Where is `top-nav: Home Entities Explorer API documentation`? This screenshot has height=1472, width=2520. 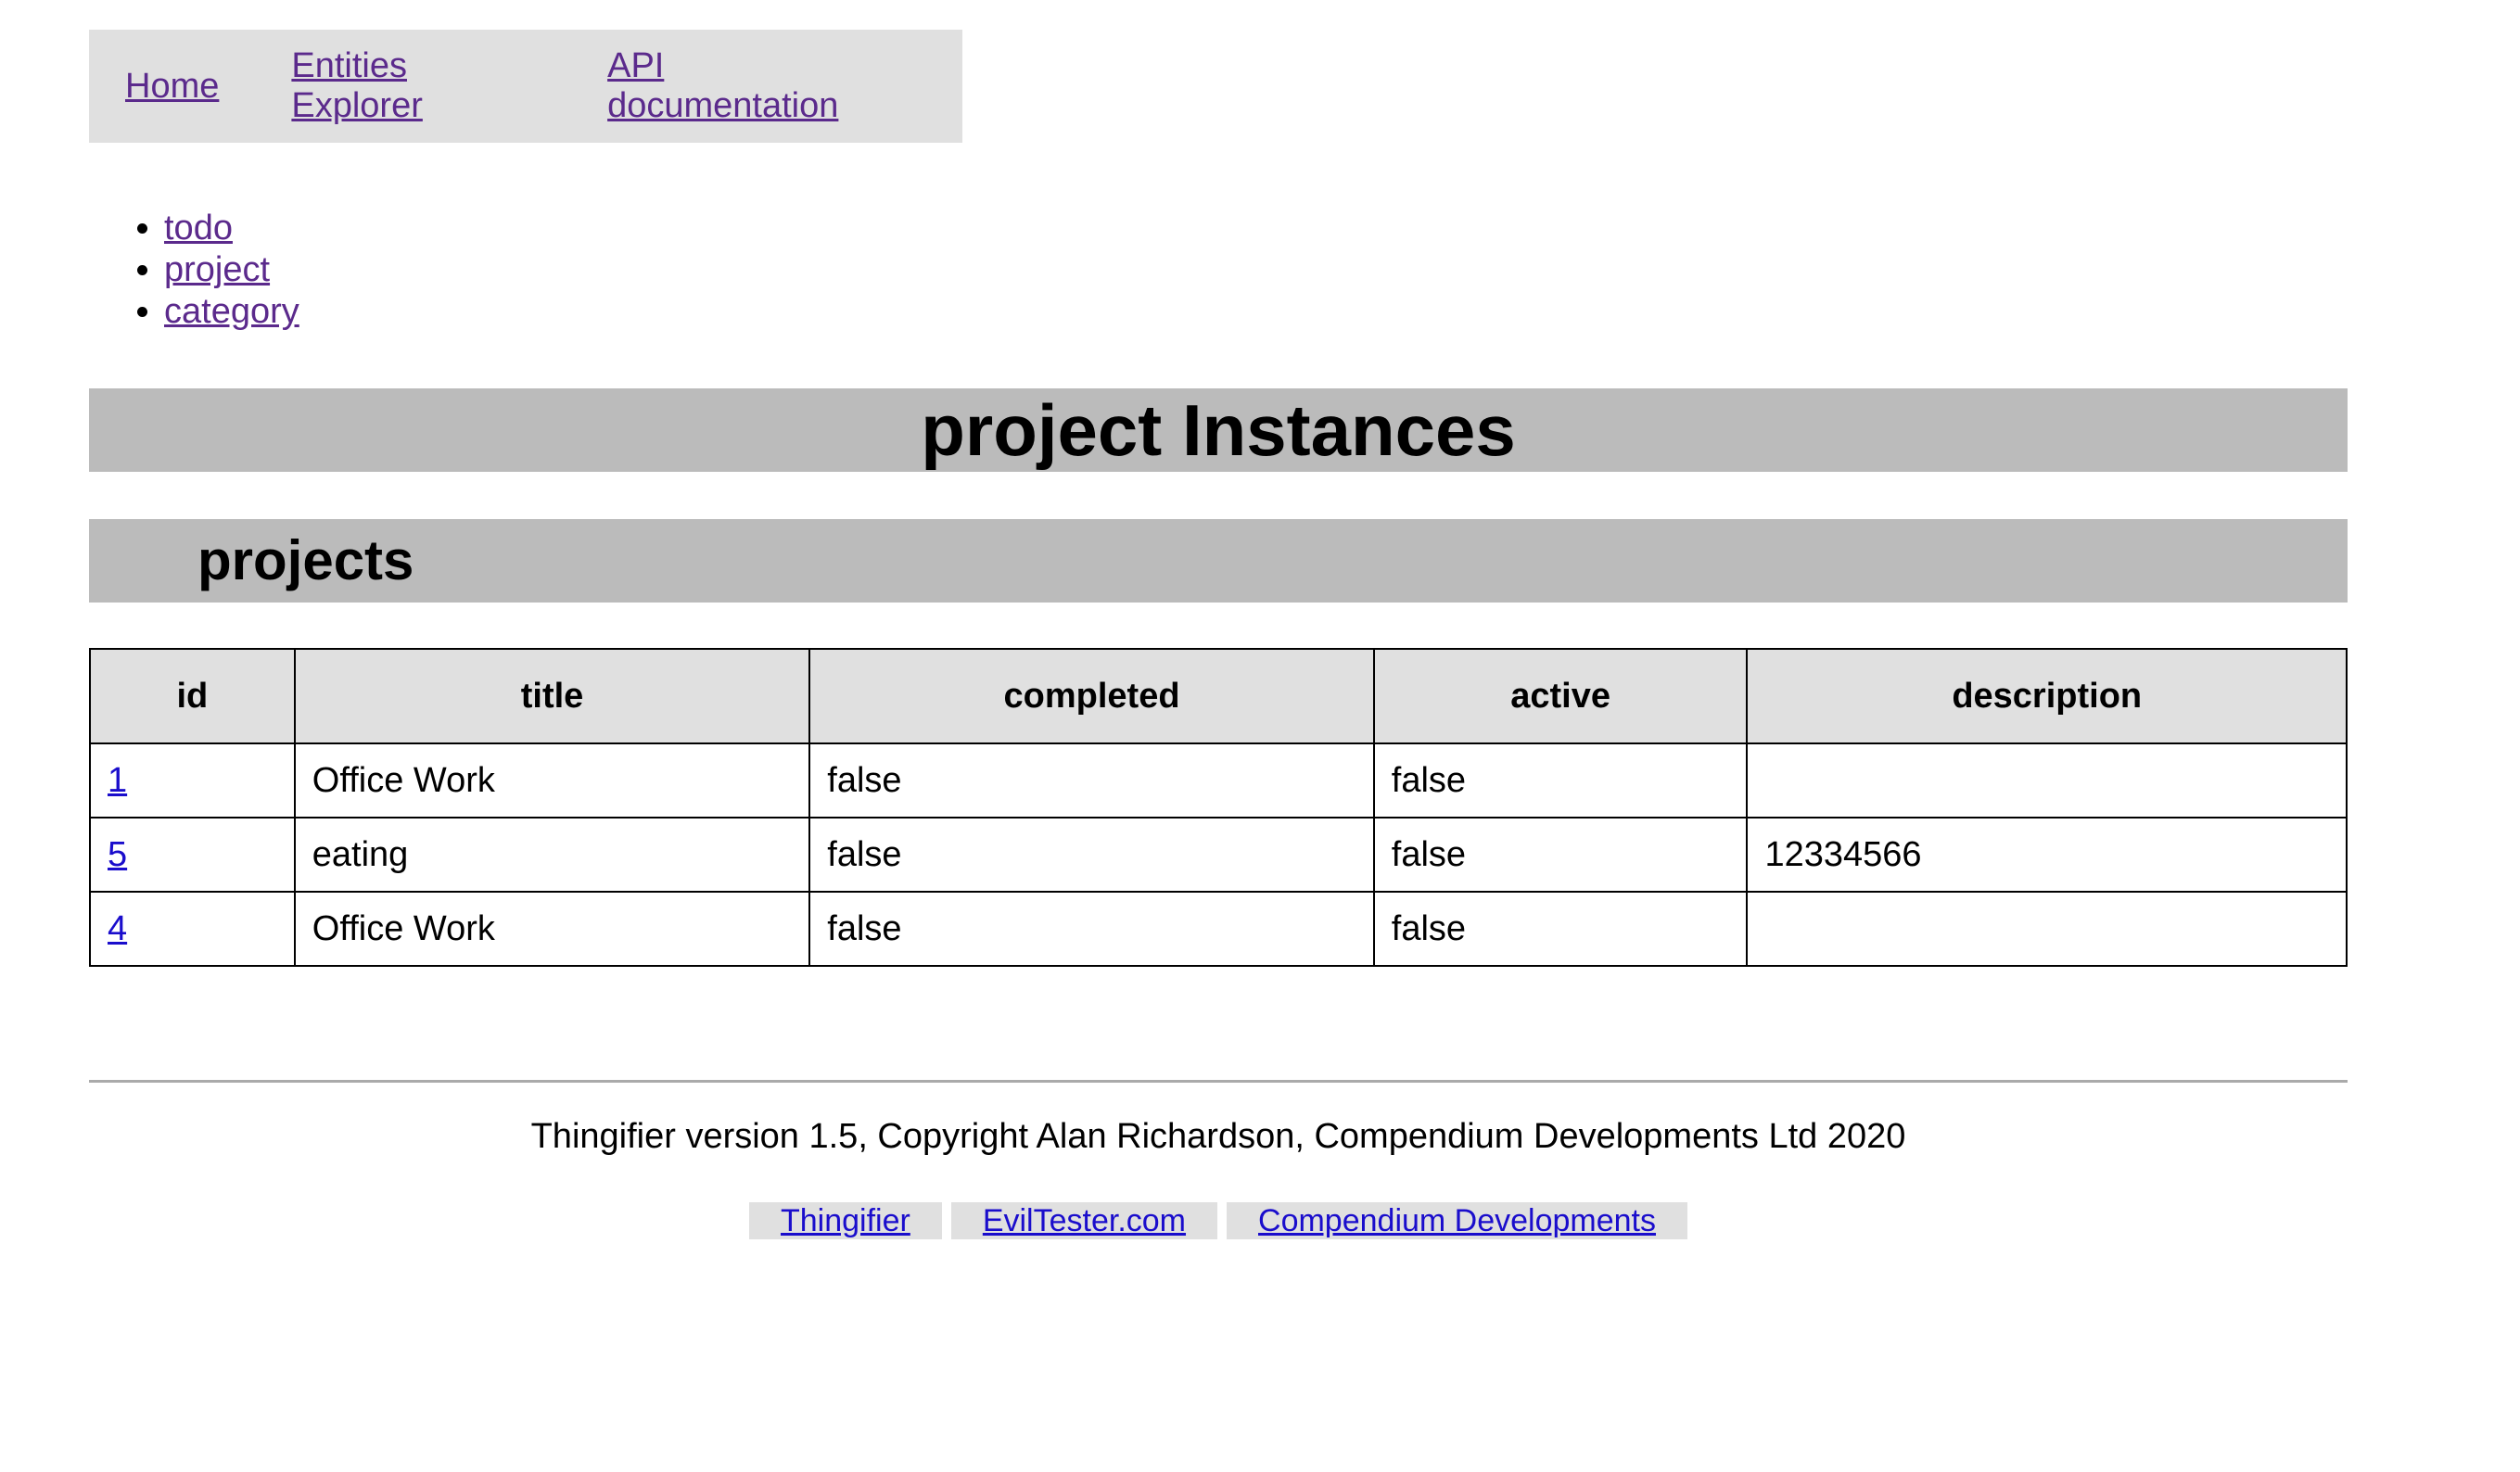
top-nav: Home Entities Explorer API documentation is located at coordinates (525, 86).